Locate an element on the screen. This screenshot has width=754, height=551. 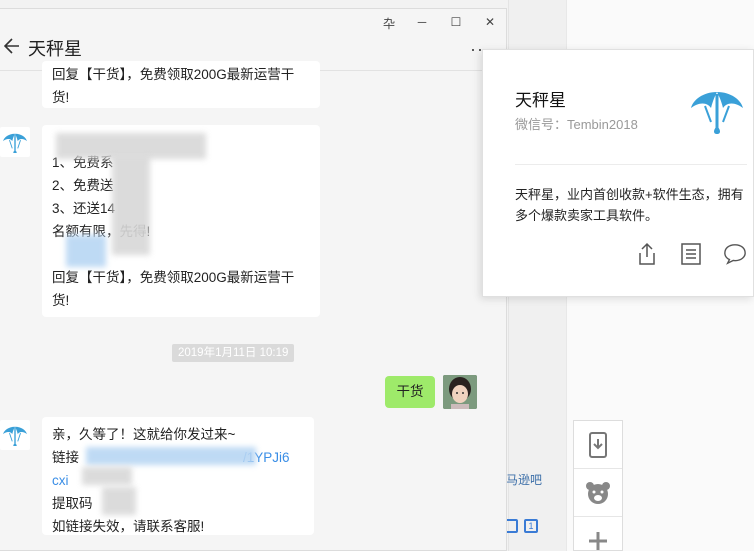
document-icon is located at coordinates (691, 254).